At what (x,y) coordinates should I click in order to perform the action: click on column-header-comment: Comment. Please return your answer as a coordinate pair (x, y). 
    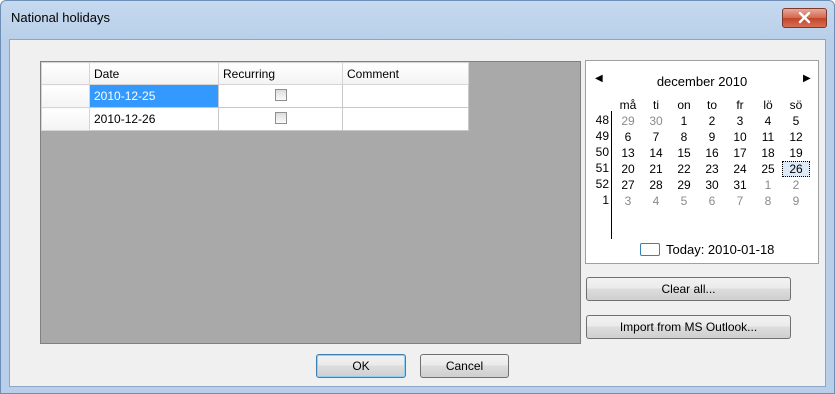
    Looking at the image, I should click on (405, 73).